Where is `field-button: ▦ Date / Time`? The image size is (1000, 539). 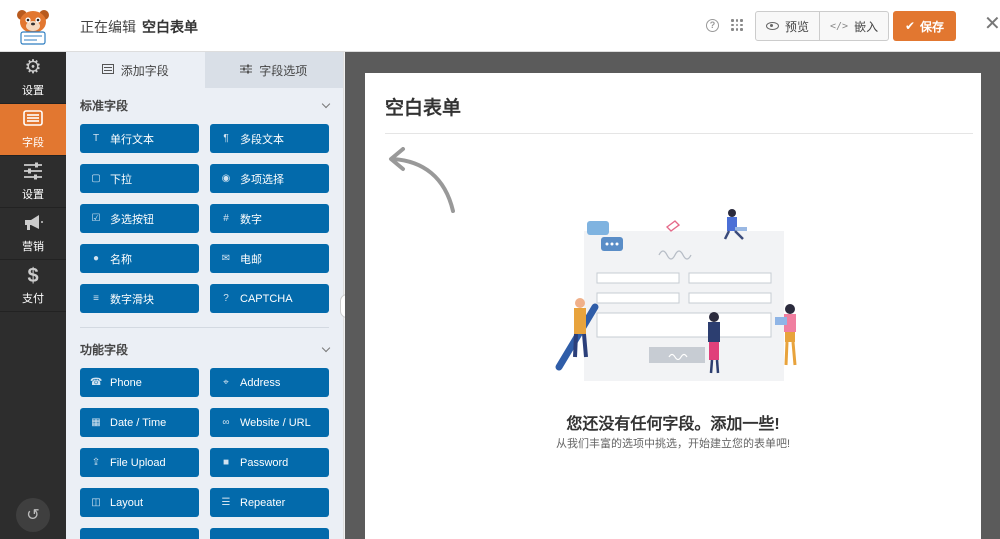 field-button: ▦ Date / Time is located at coordinates (139, 422).